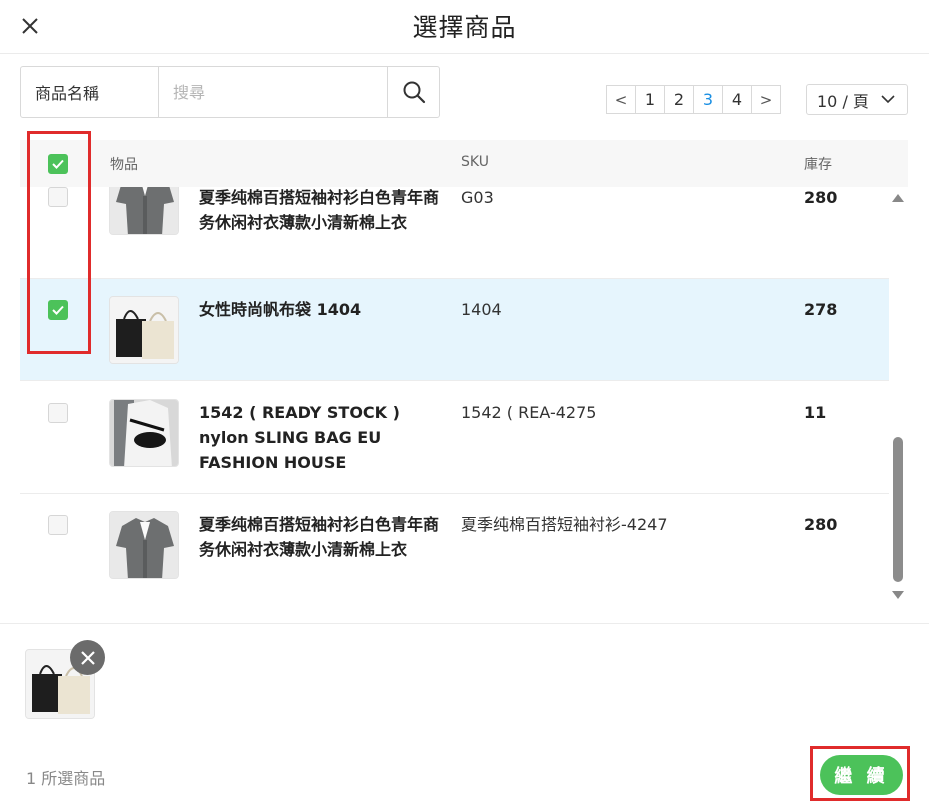  I want to click on scroll-down-icon, so click(898, 595).